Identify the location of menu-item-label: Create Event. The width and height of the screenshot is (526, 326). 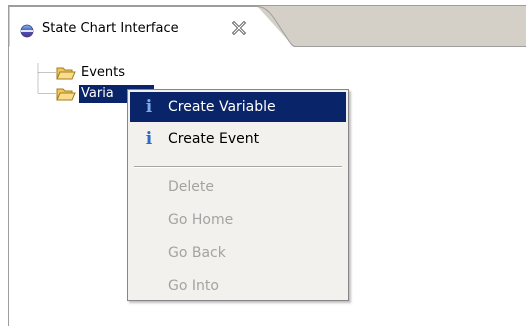
(214, 139).